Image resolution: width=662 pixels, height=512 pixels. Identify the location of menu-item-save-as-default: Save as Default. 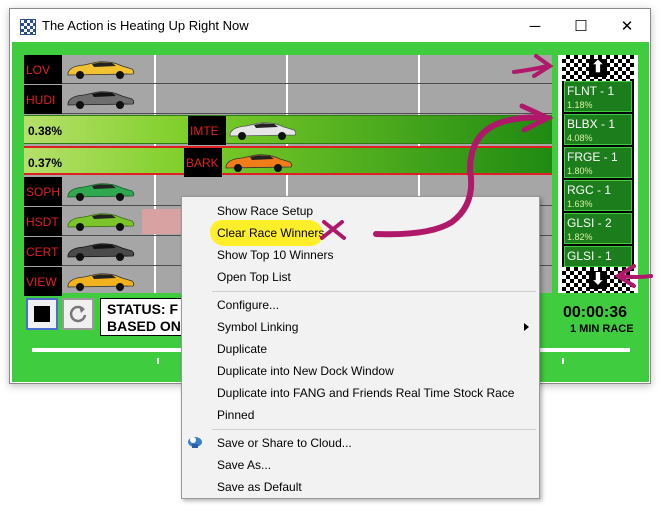
(259, 487).